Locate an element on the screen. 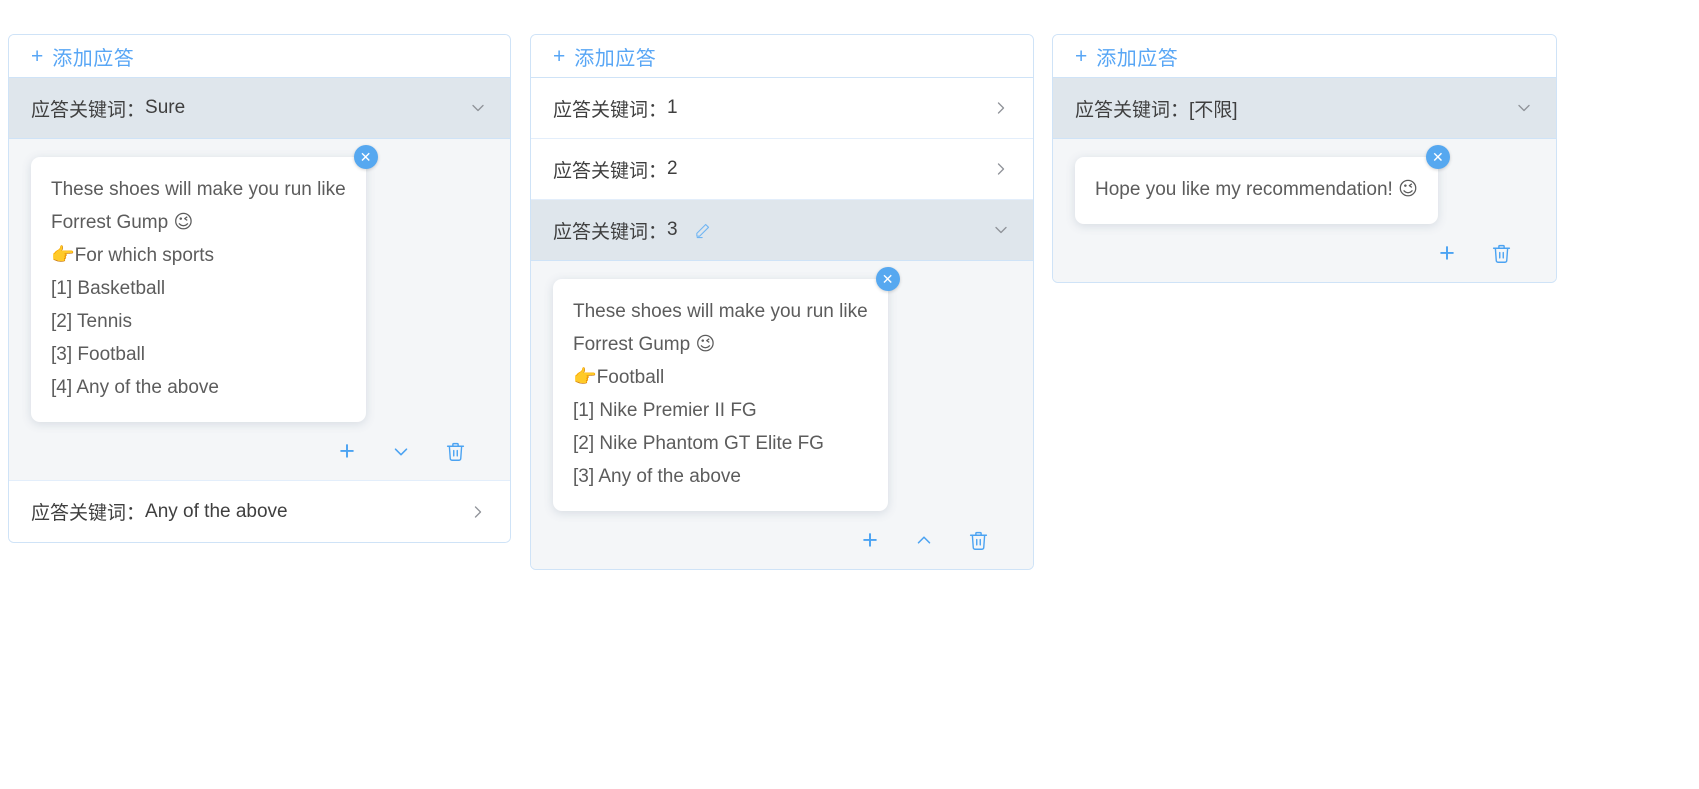 The width and height of the screenshot is (1699, 789). keyword-row-unrestricted: 应答关键词： [不限] is located at coordinates (1304, 108).